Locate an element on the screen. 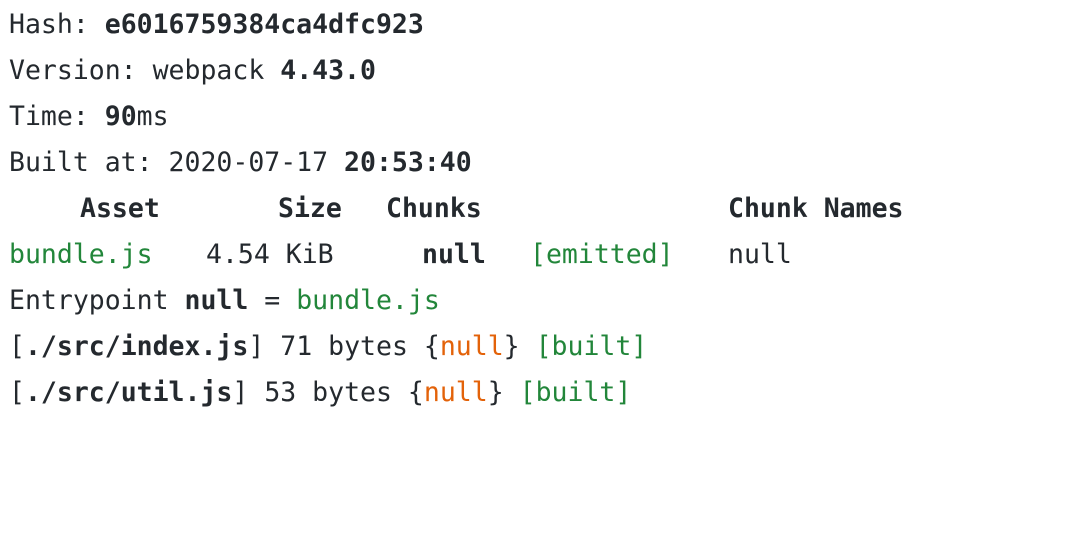 The width and height of the screenshot is (1085, 554). module-size: 53 bytes is located at coordinates (328, 392).